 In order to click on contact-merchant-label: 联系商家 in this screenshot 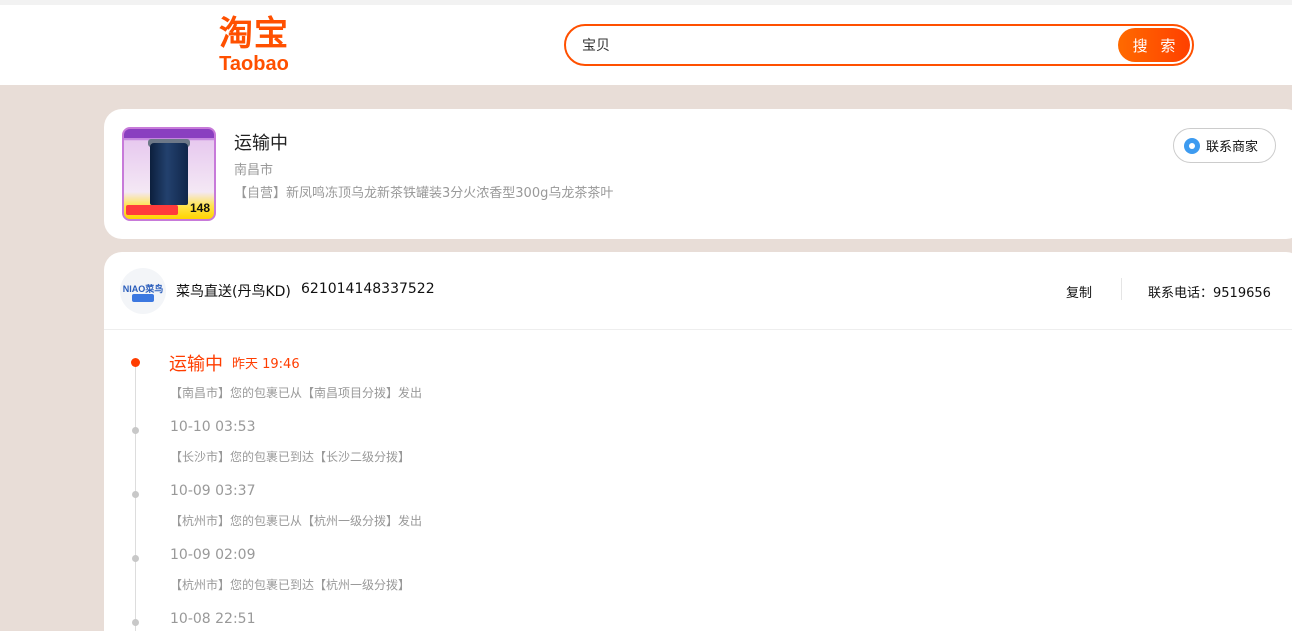, I will do `click(1232, 146)`.